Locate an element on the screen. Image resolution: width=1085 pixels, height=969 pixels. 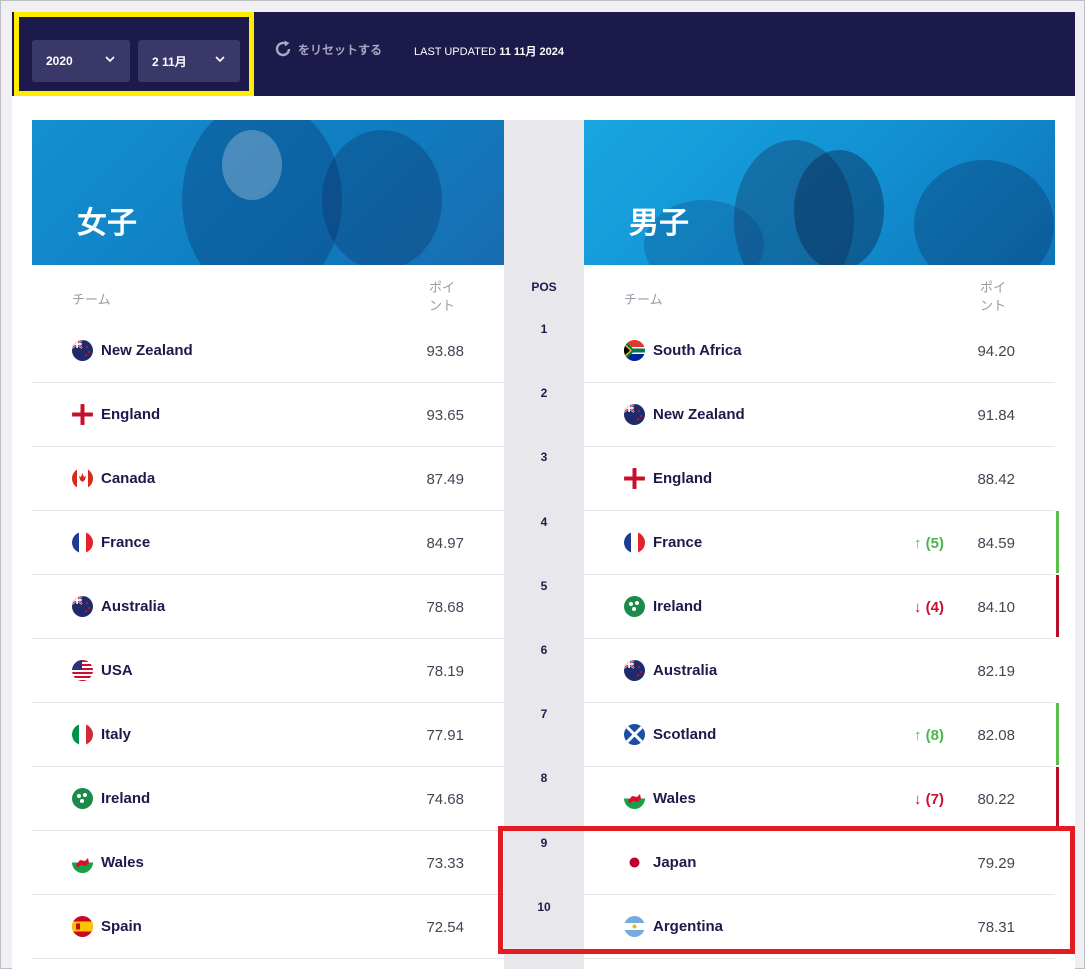
pos-column-header: POS is located at coordinates (544, 287).